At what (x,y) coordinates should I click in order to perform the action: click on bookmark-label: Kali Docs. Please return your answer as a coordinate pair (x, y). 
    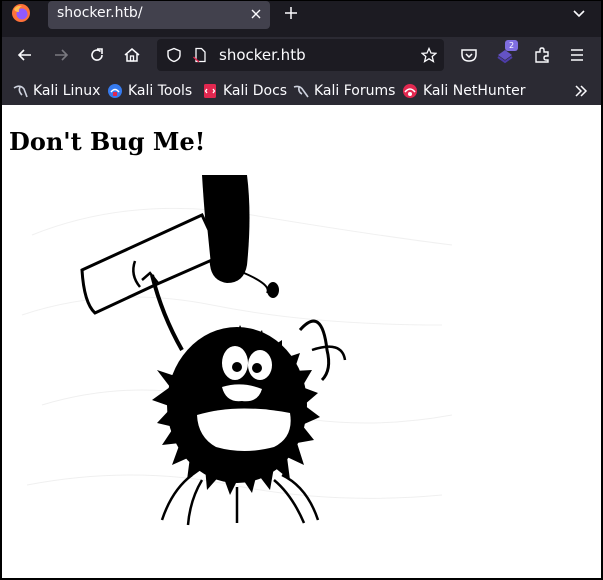
    Looking at the image, I should click on (255, 91).